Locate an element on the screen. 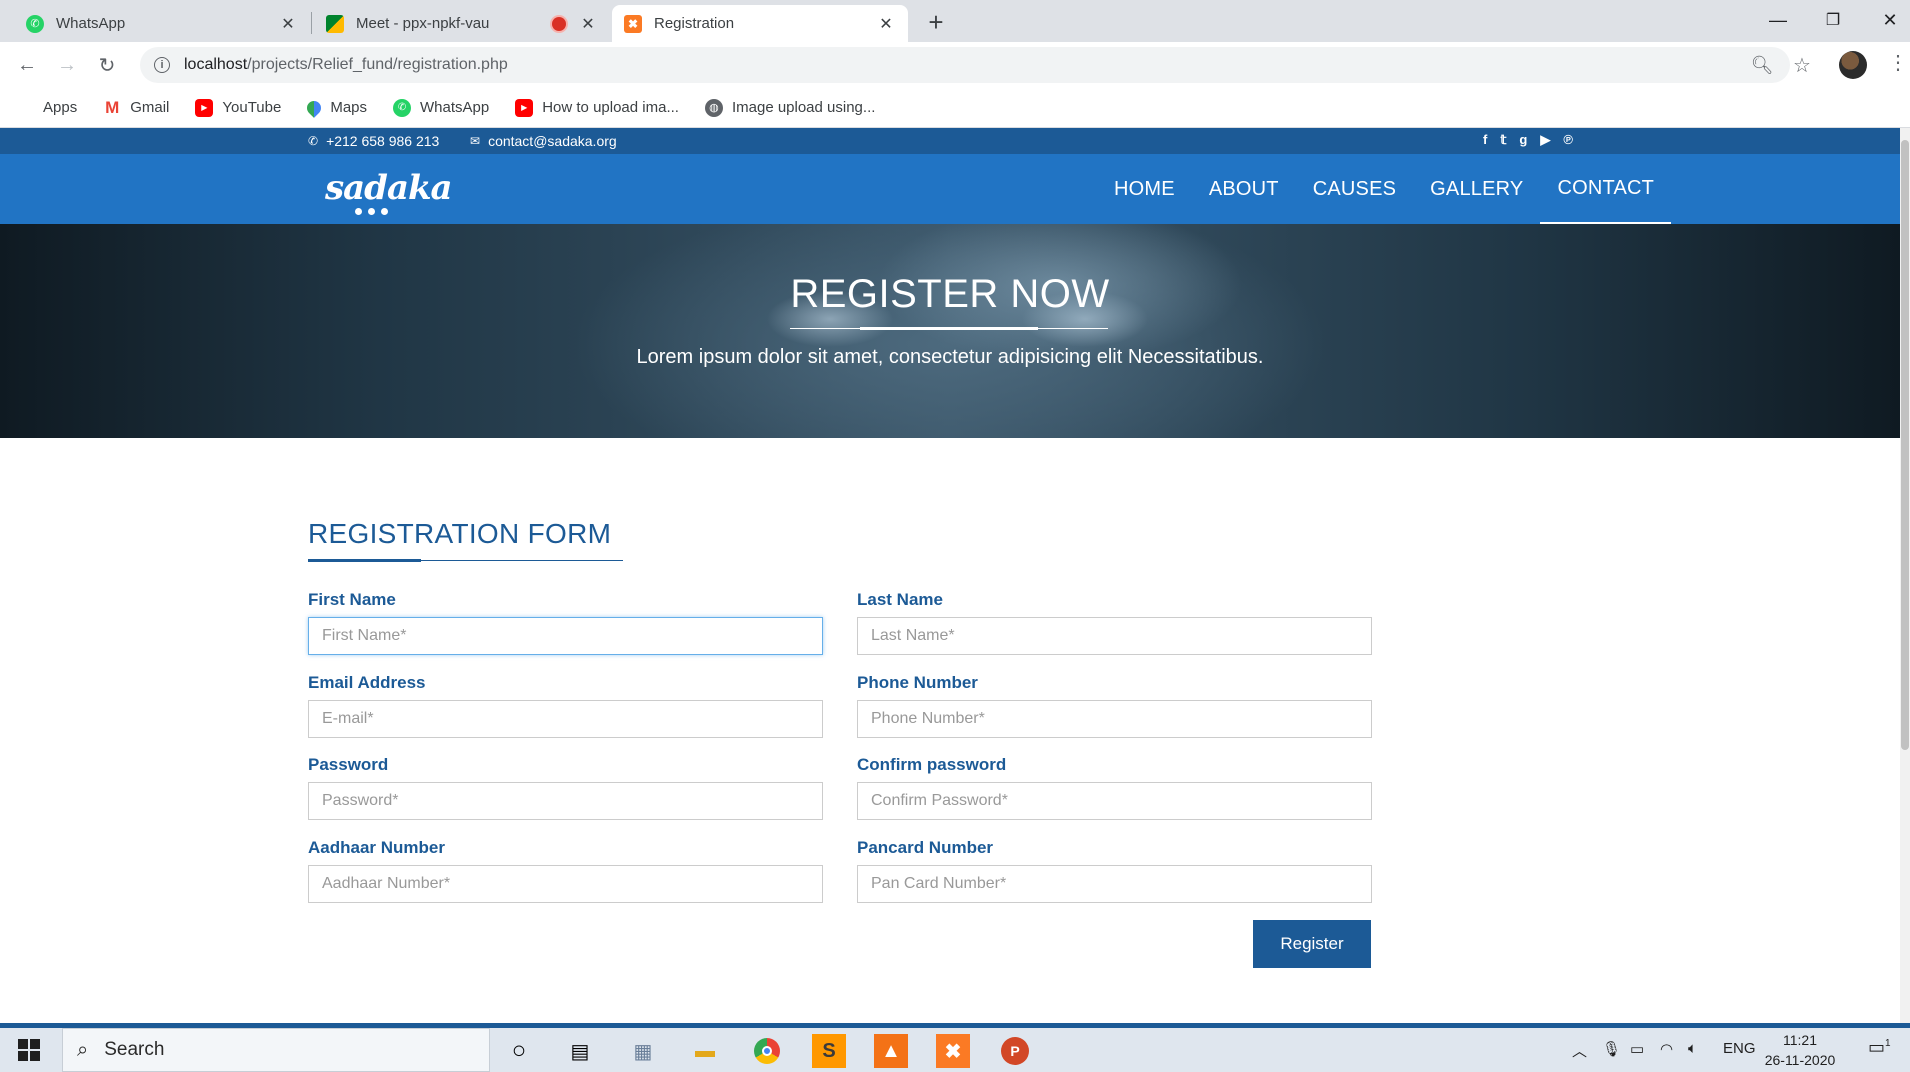 The width and height of the screenshot is (1910, 1072). search-icon: ⌕ is located at coordinates (83, 1049).